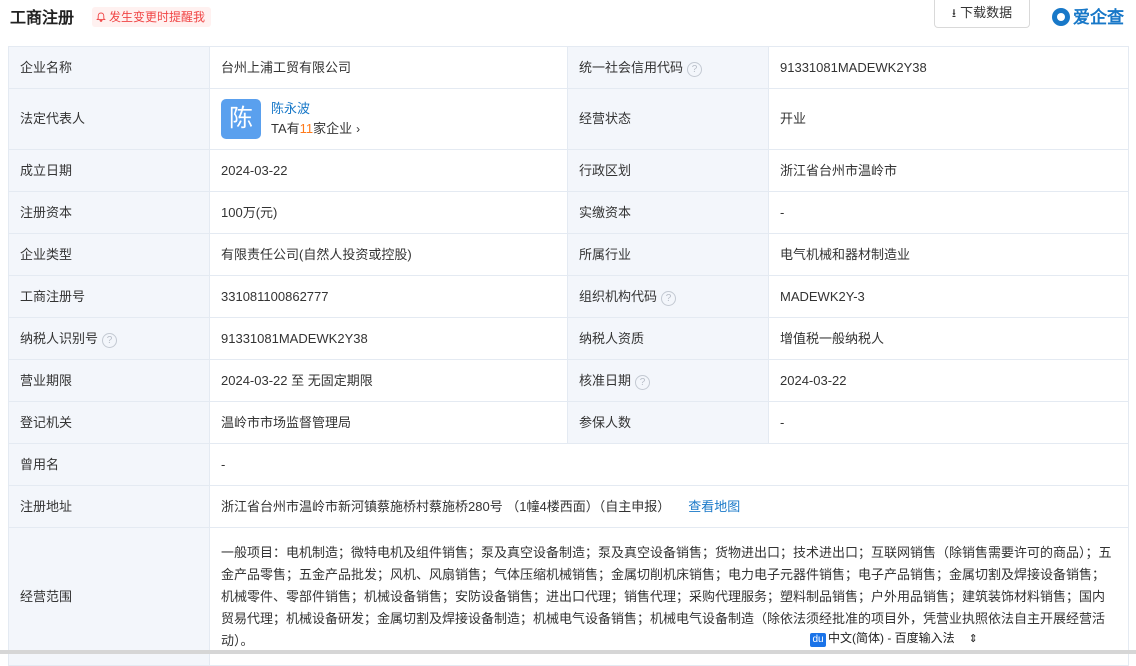  I want to click on label-status: 经营状态, so click(668, 119).